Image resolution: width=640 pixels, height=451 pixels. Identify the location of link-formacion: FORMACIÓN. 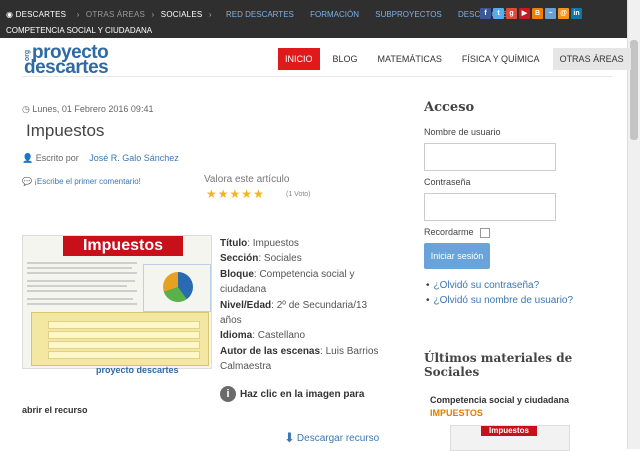
(334, 14).